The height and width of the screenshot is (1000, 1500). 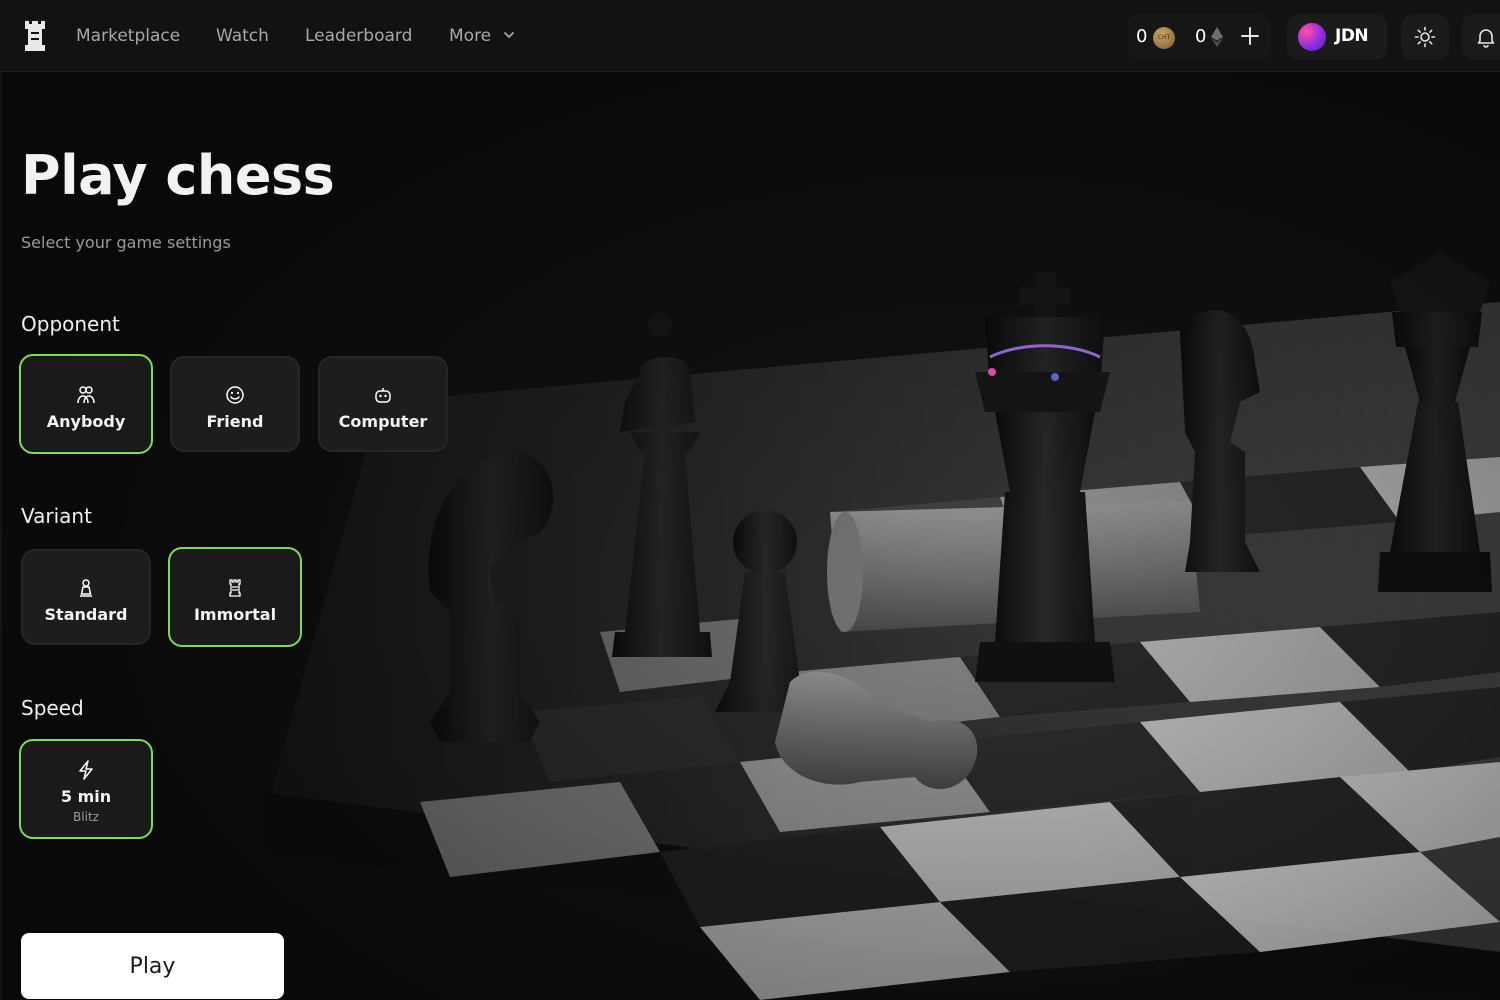 I want to click on ethereum-icon, so click(x=1217, y=37).